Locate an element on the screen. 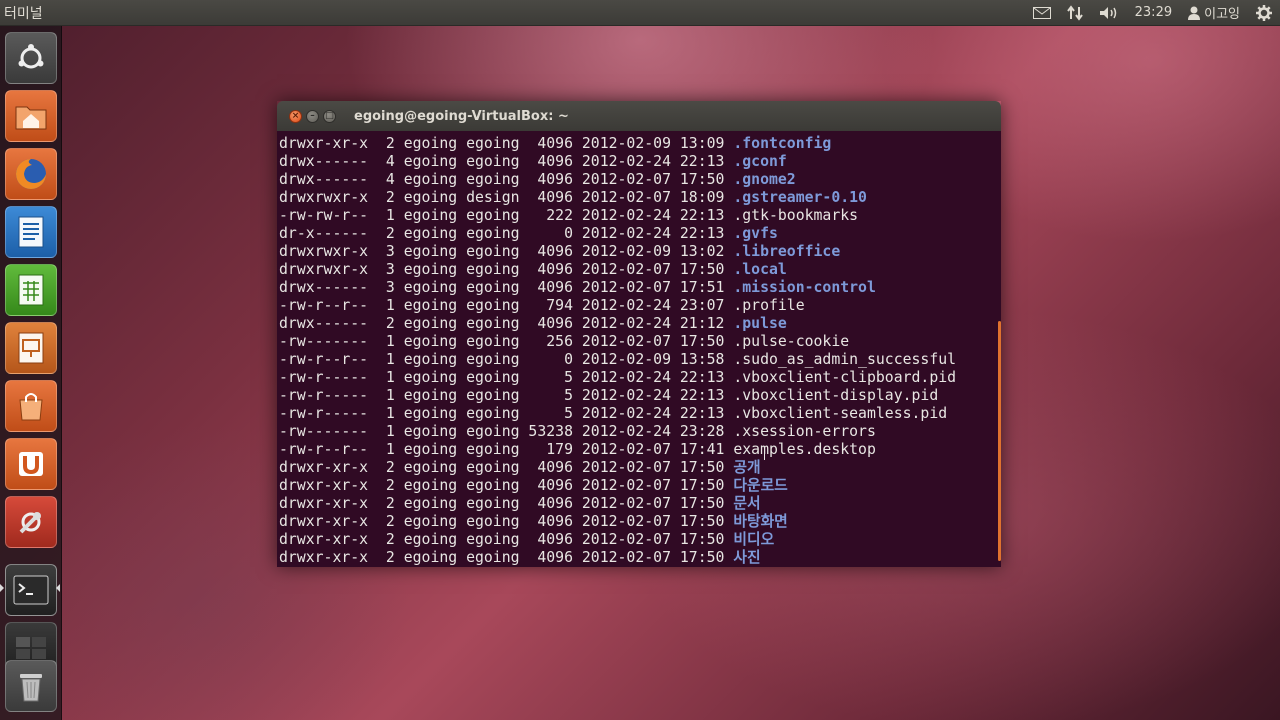 This screenshot has width=1280, height=720. file-name: .sudo_as_admin_successful is located at coordinates (845, 359).